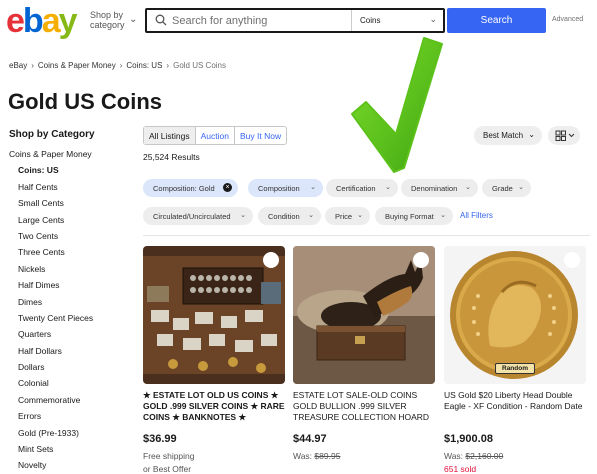 This screenshot has height=474, width=597. I want to click on filter-composition: Composition ⌄, so click(285, 188).